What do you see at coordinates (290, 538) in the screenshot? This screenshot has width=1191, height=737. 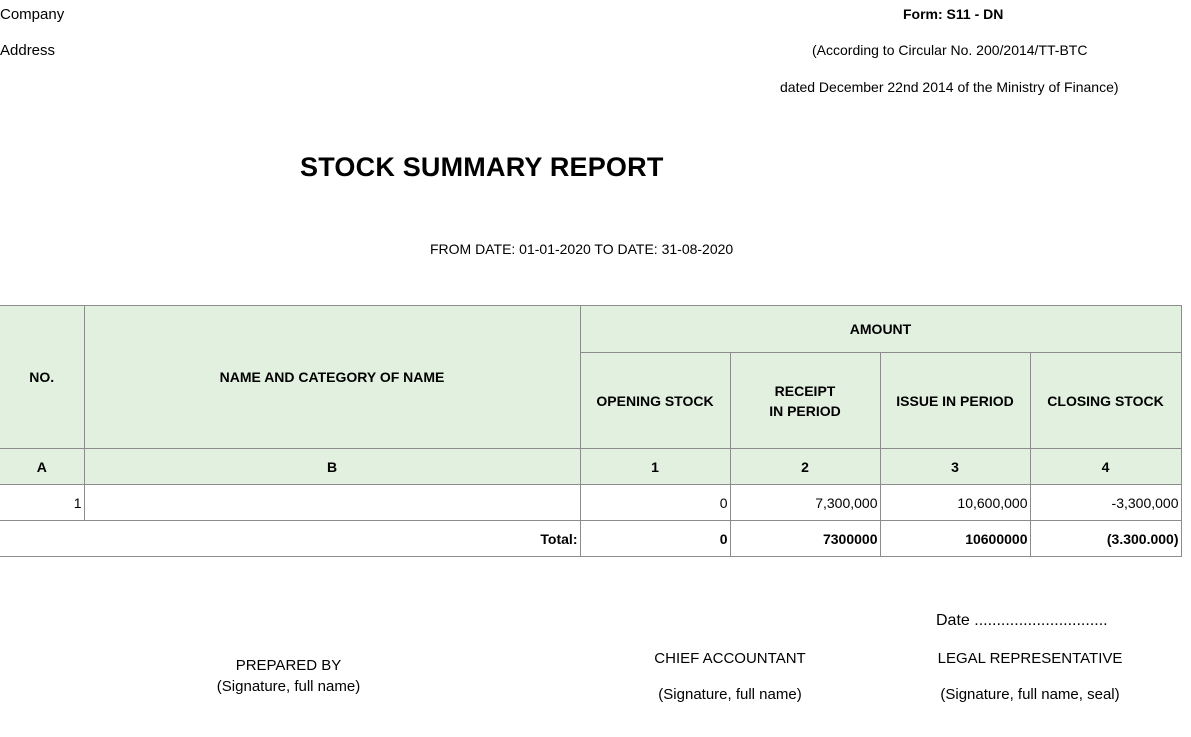 I see `total-label: Total:` at bounding box center [290, 538].